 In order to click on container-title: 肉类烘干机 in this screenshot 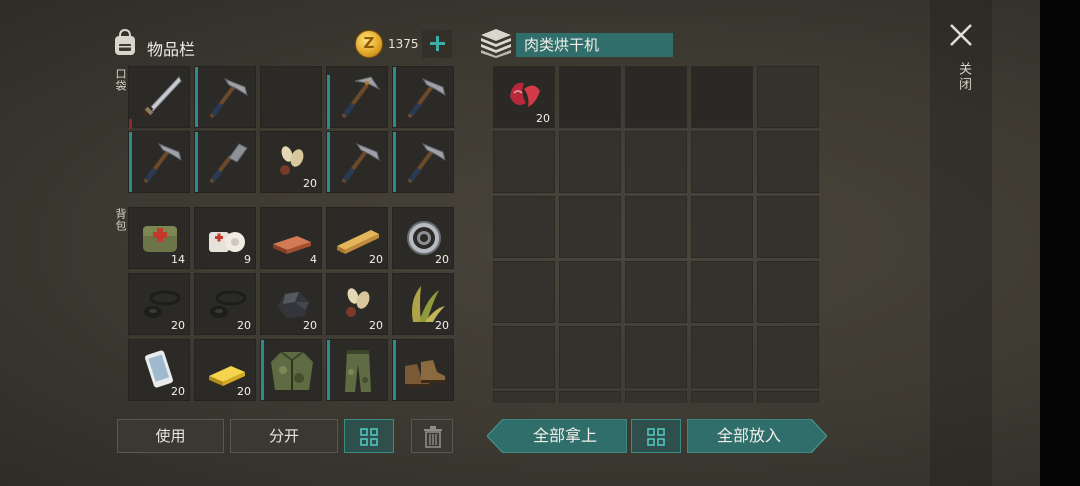, I will do `click(594, 45)`.